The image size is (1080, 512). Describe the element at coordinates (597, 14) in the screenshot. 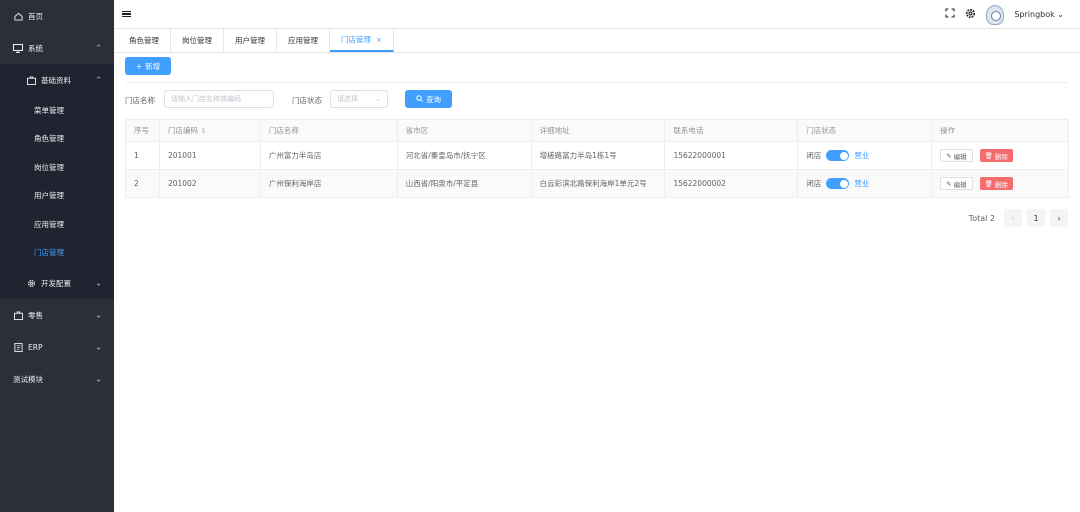

I see `top-header: Springbok ⌄` at that location.